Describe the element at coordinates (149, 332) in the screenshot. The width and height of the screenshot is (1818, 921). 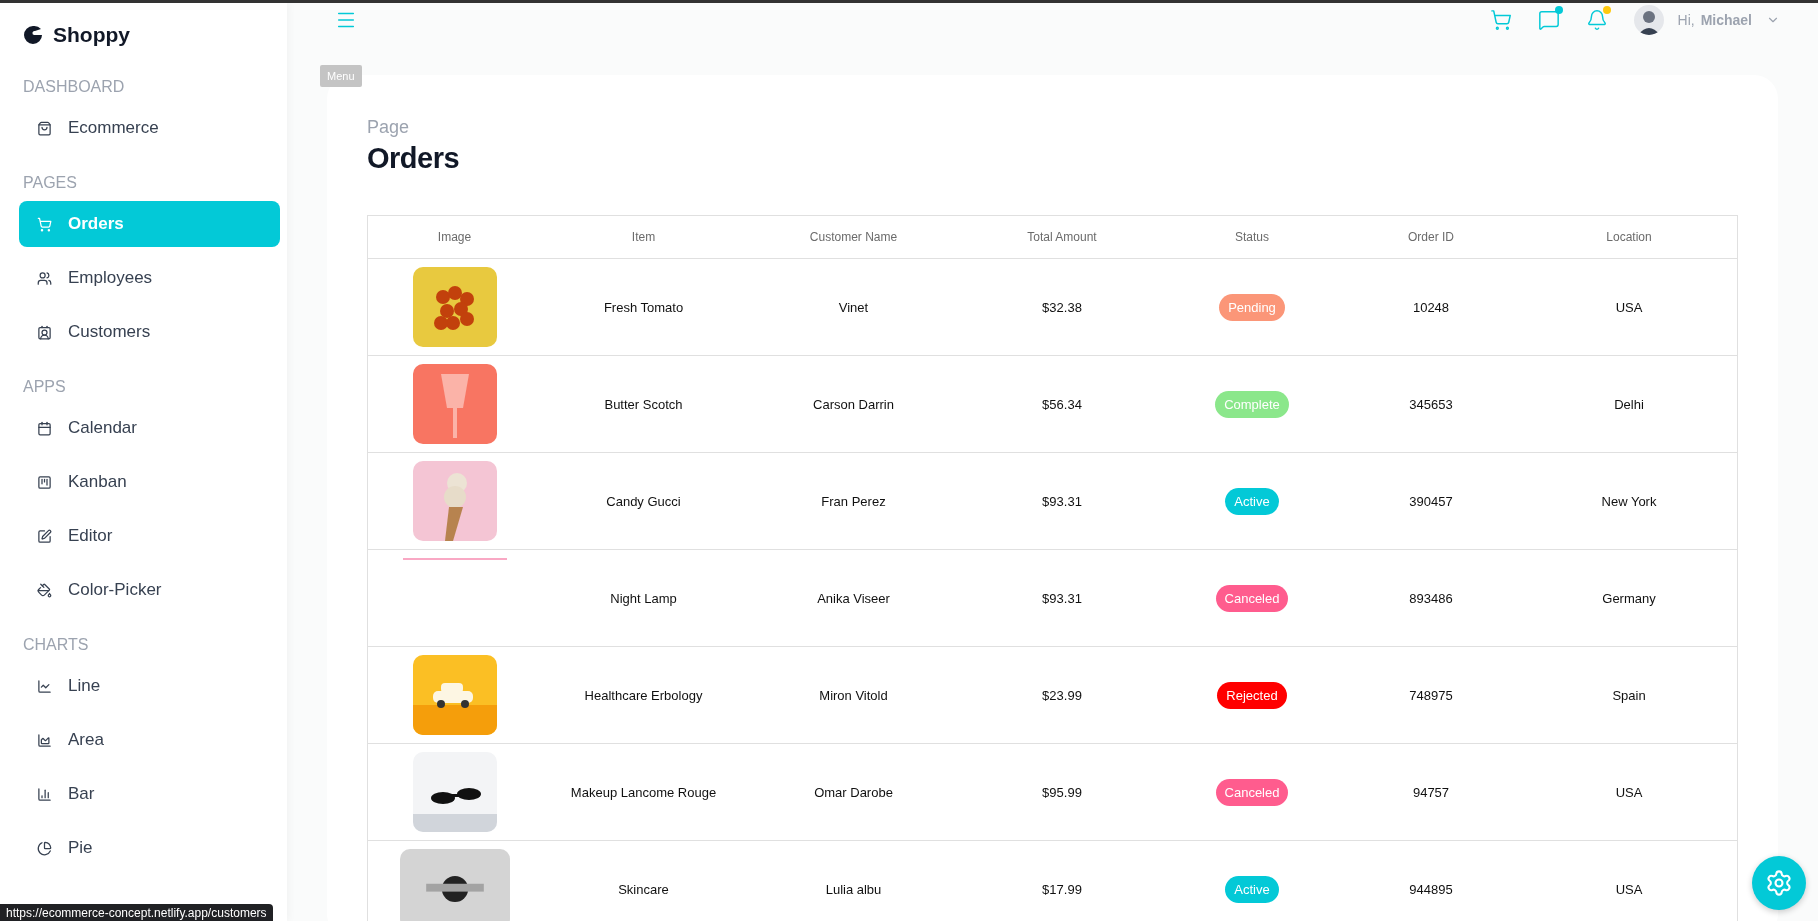
I see `sidebar-item: Customers` at that location.